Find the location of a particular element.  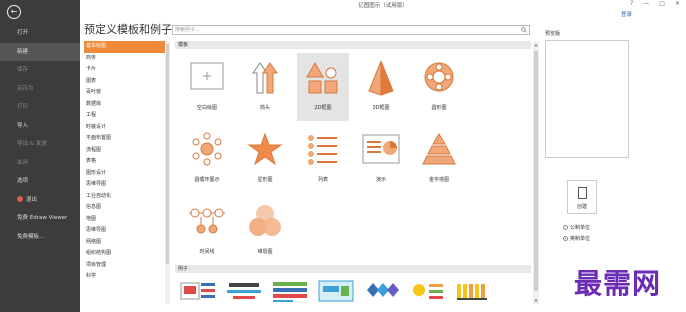

template-timeline: 时间线 is located at coordinates (207, 231).